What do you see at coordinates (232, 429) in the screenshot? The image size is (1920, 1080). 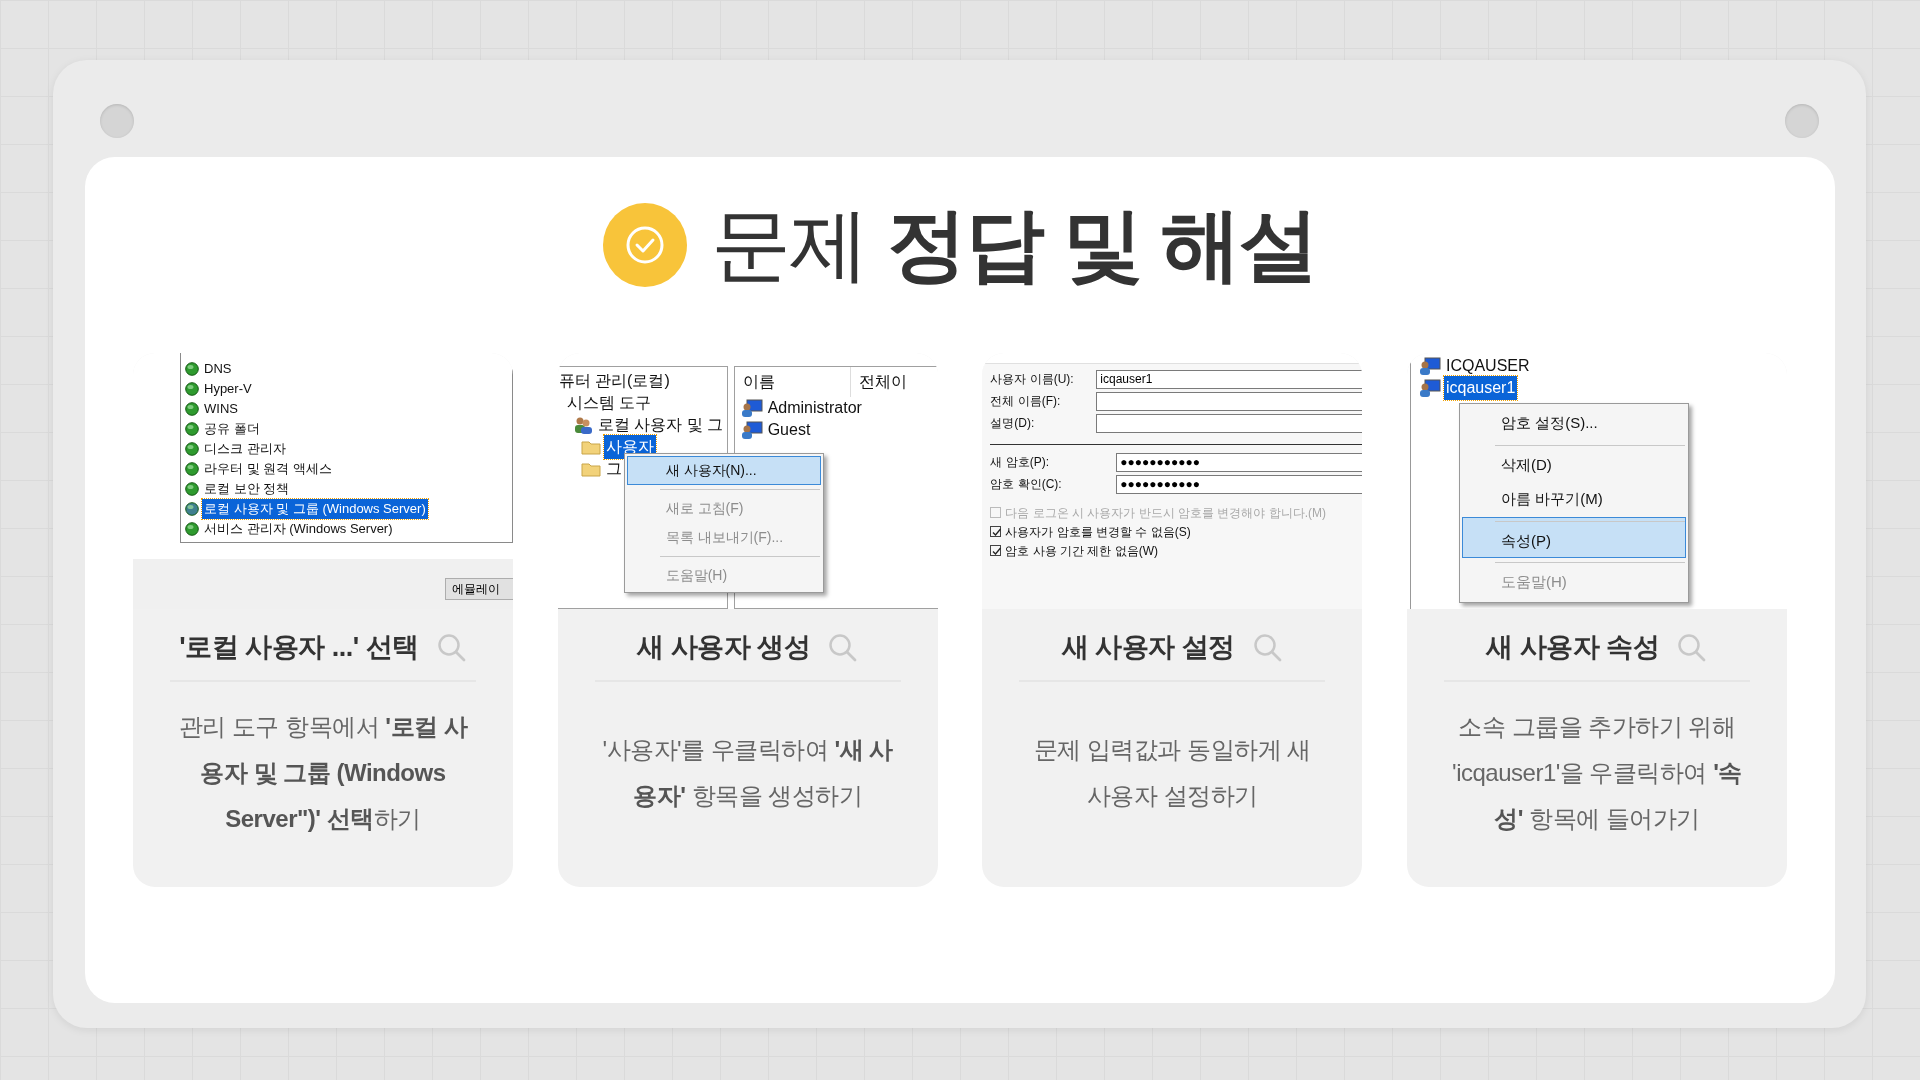 I see `tree-item: 공유 폴더` at bounding box center [232, 429].